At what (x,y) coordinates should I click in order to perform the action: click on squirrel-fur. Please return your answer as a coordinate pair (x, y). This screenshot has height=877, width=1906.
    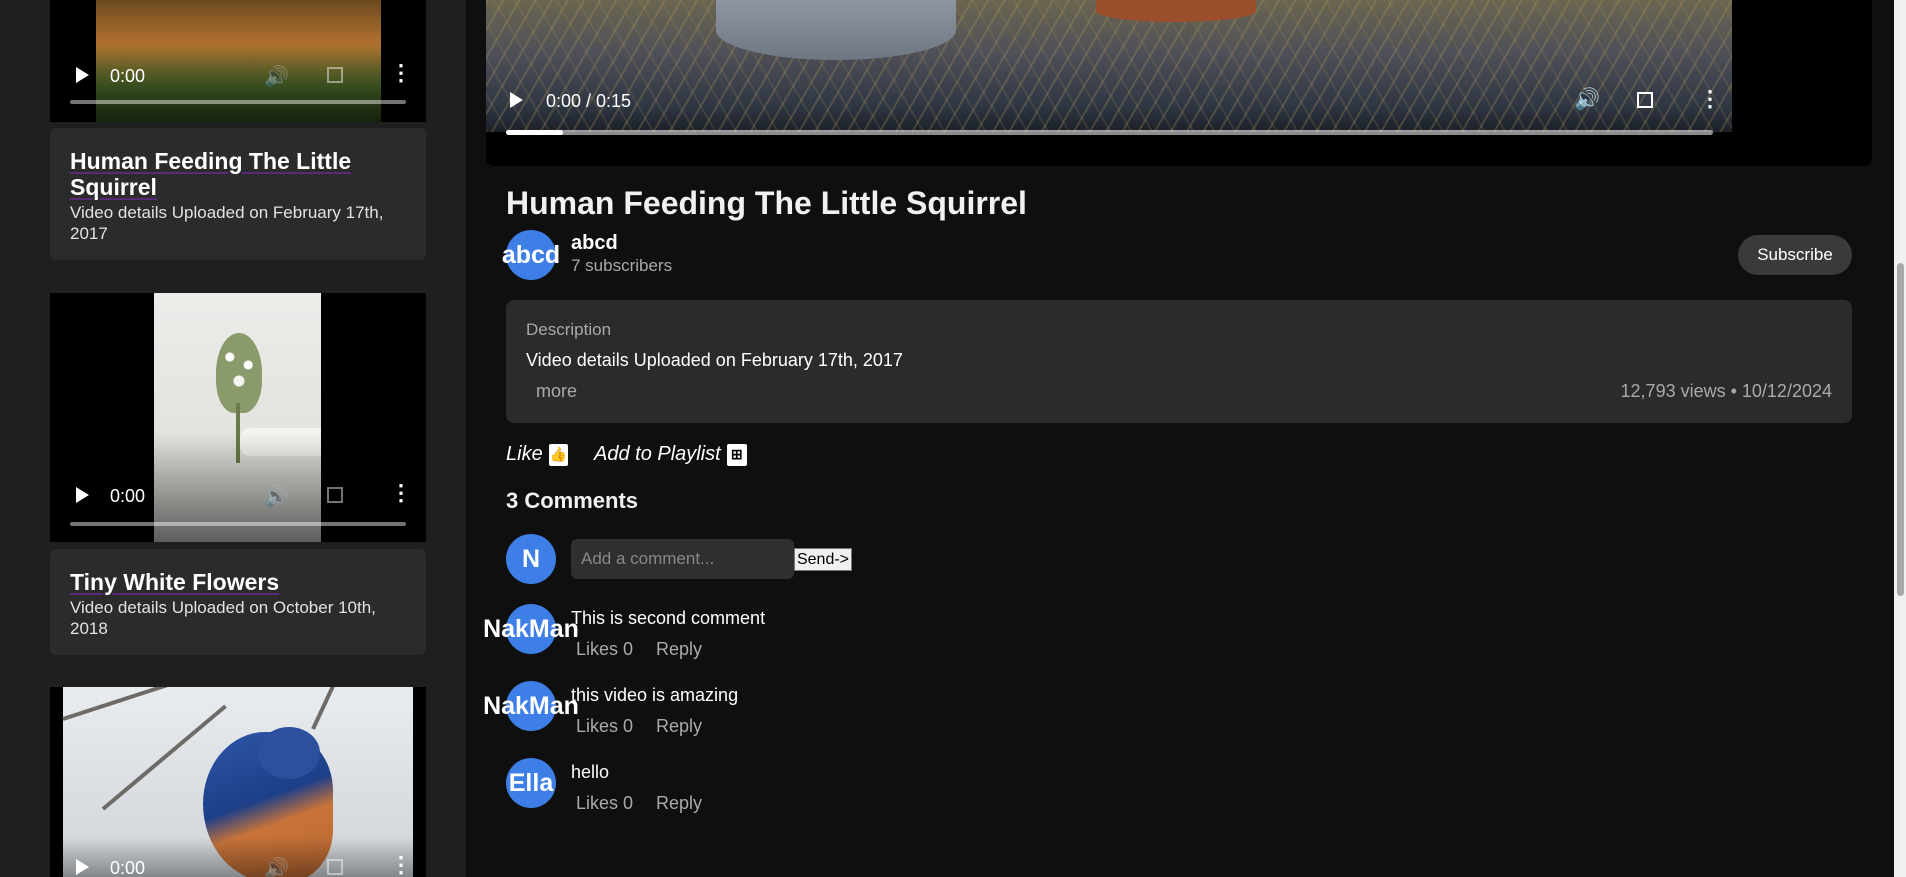
    Looking at the image, I should click on (836, 30).